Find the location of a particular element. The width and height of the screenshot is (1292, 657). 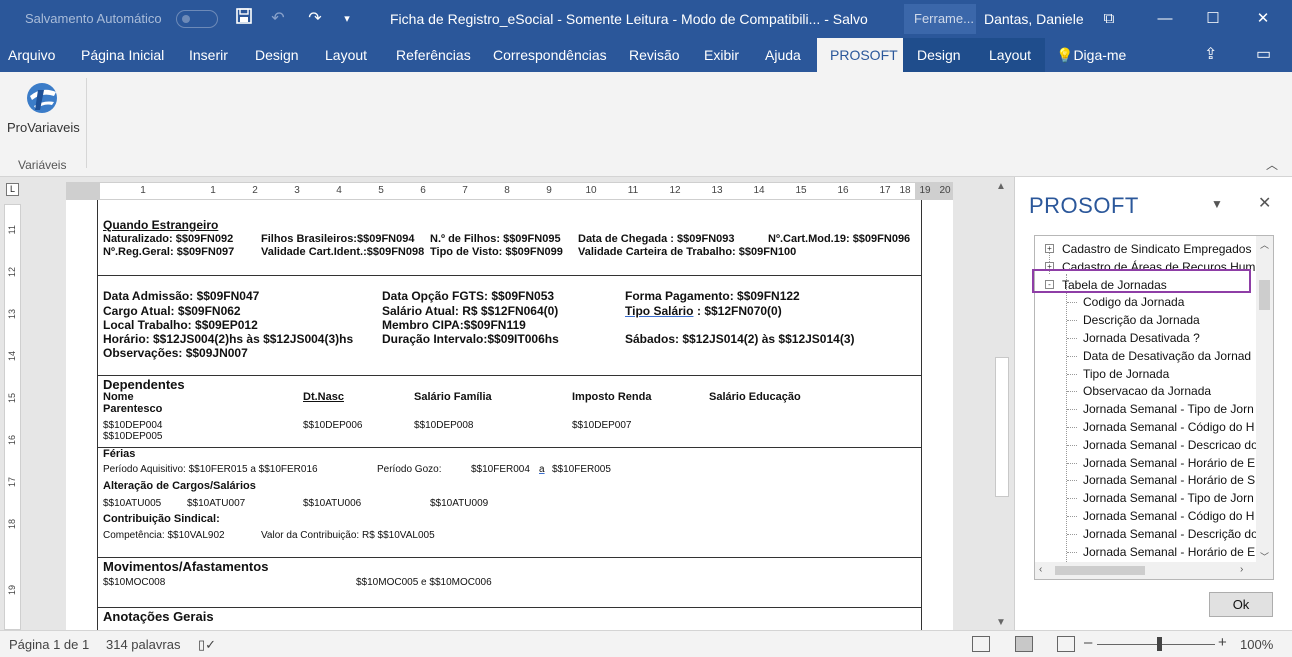

pane-close-icon: ✕ is located at coordinates (1264, 203).